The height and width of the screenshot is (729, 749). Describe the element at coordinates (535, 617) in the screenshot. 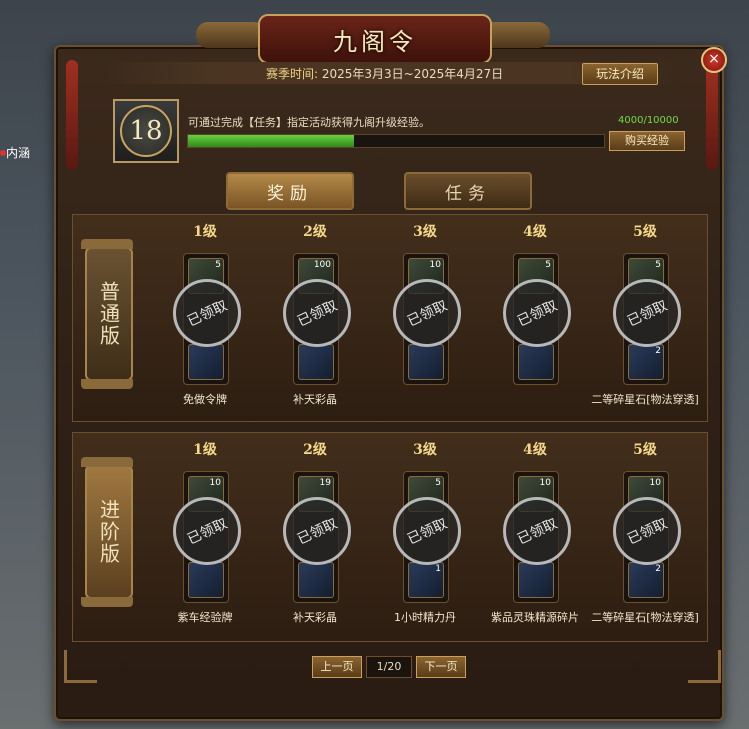

I see `reward-item-name: 紫品灵珠精源碎片` at that location.